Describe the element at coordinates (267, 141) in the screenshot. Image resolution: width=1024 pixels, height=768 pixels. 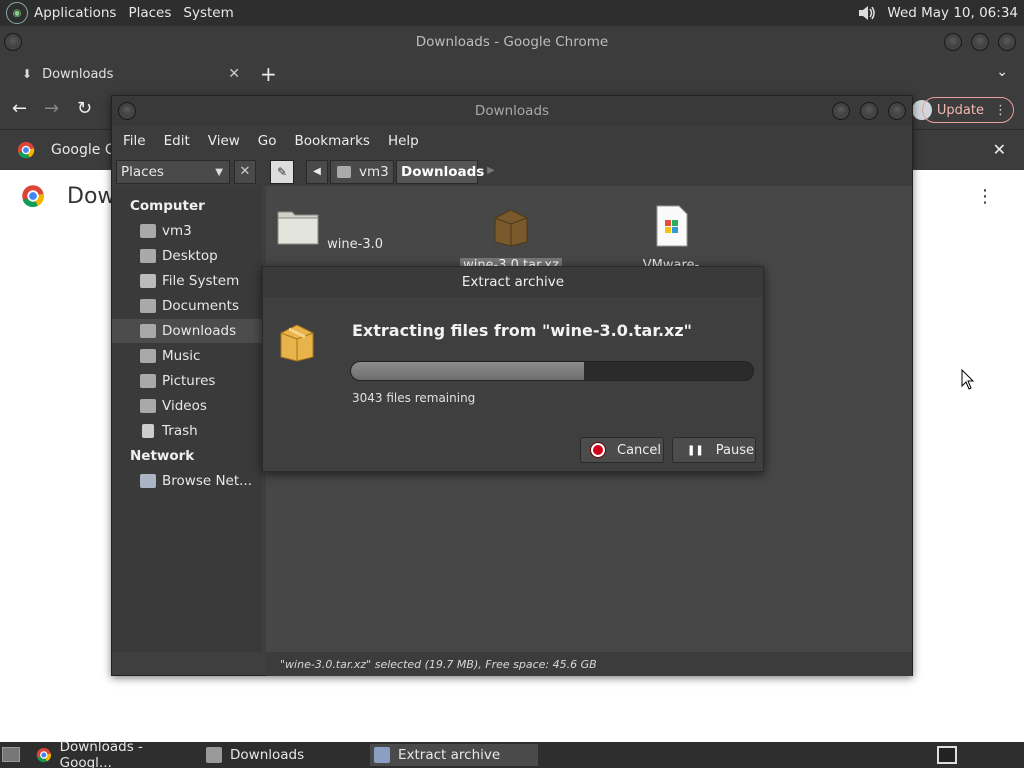
I see `menu-go: Go` at that location.